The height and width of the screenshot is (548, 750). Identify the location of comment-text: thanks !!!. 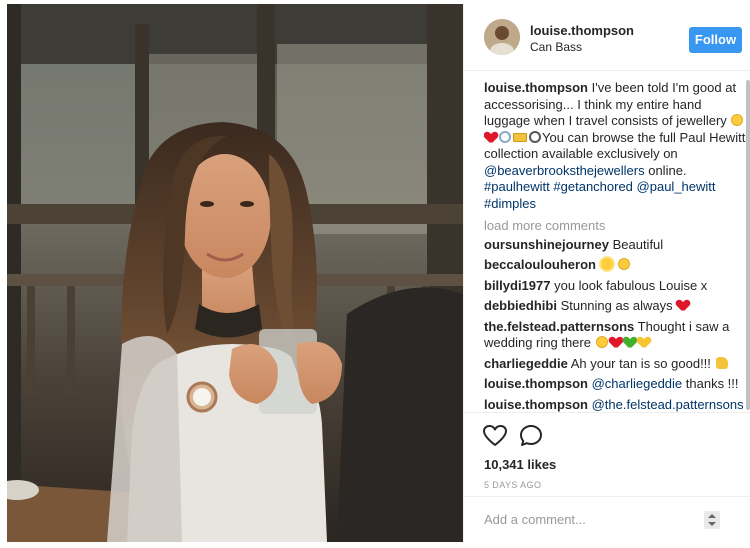
(710, 383).